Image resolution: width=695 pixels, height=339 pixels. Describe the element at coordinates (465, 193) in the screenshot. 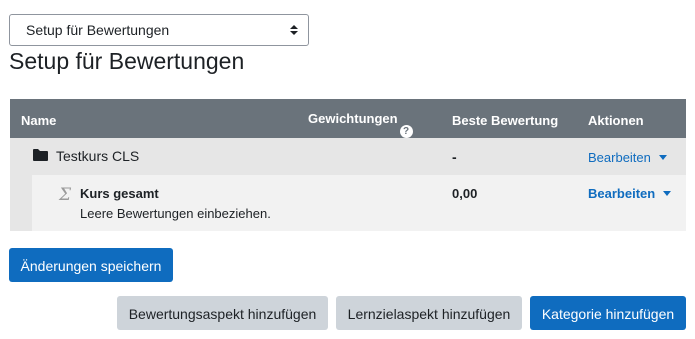

I see `course-total-best-grade: 0,00` at that location.